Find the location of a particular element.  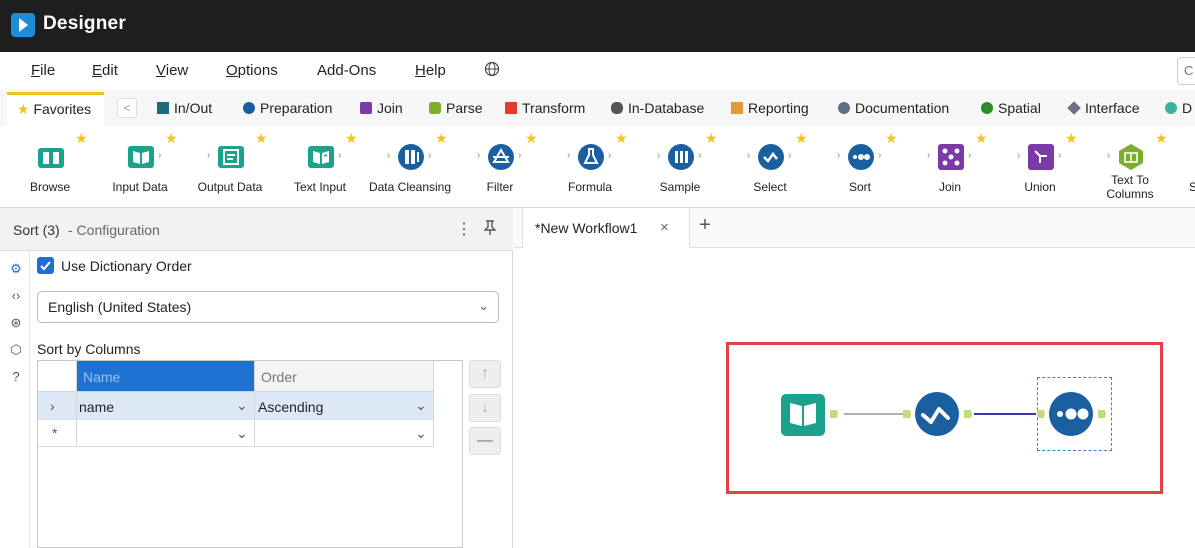

tool-filter: ★ › › Filter is located at coordinates (500, 166).